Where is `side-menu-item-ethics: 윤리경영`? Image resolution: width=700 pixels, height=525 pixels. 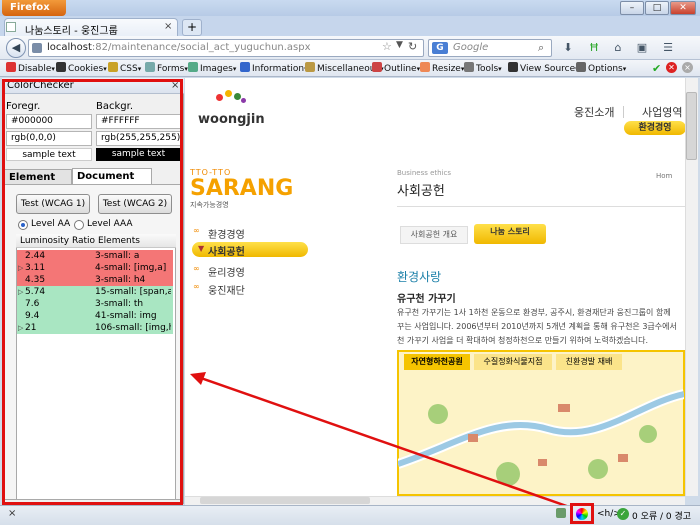
side-menu-item-ethics: 윤리경영 is located at coordinates (226, 271).